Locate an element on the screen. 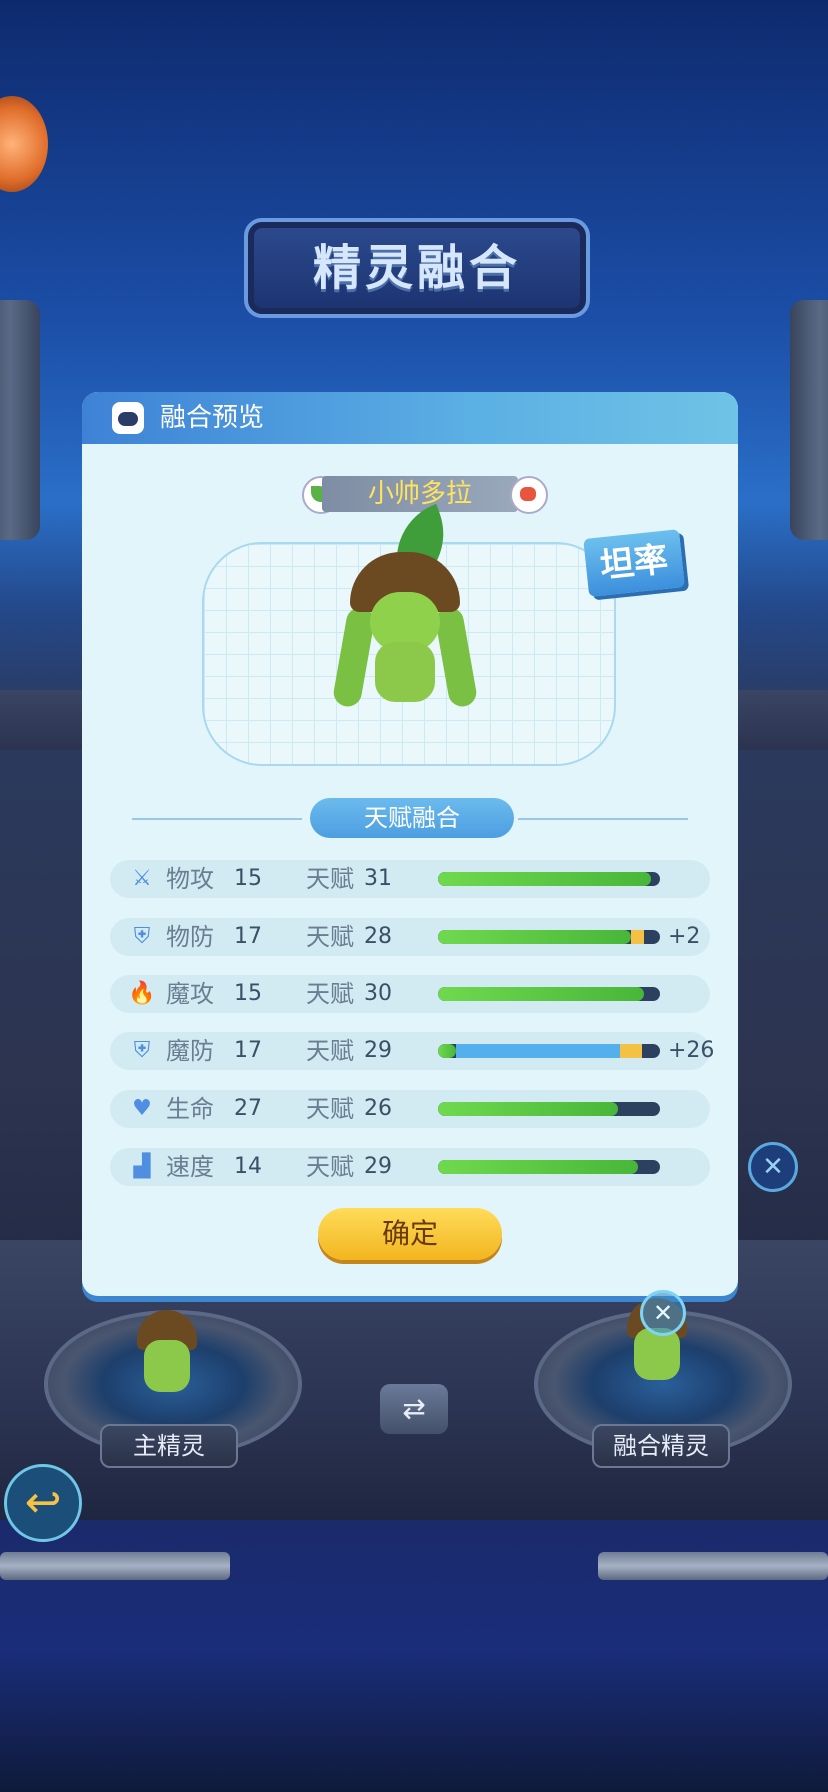 The width and height of the screenshot is (828, 1792). stat-name: 物攻 is located at coordinates (190, 879).